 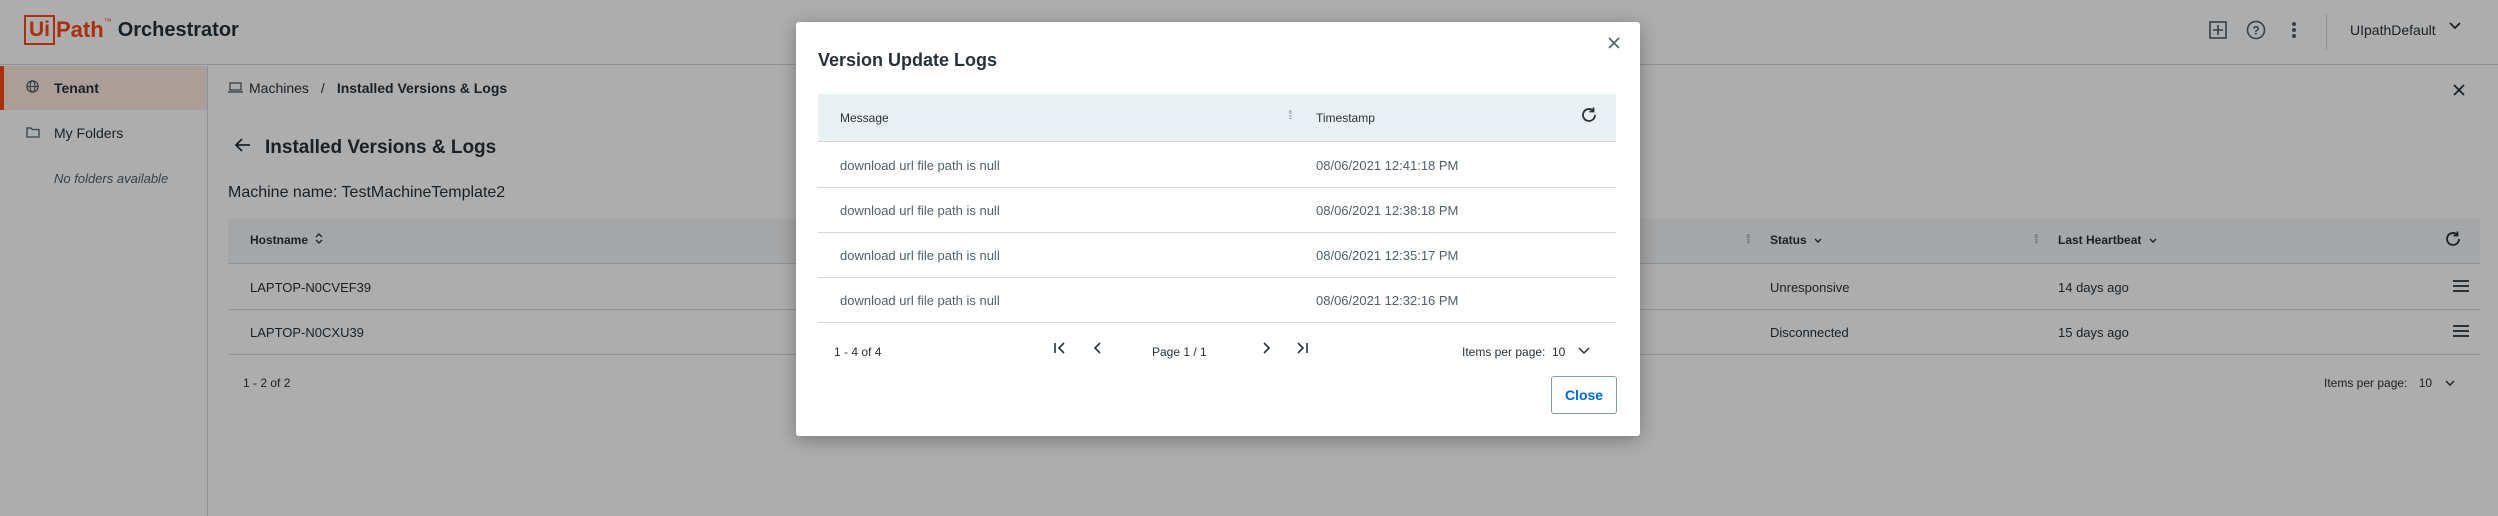 I want to click on cell-timestamp: 08/06/2021 12:41:18 PM, so click(x=1387, y=165).